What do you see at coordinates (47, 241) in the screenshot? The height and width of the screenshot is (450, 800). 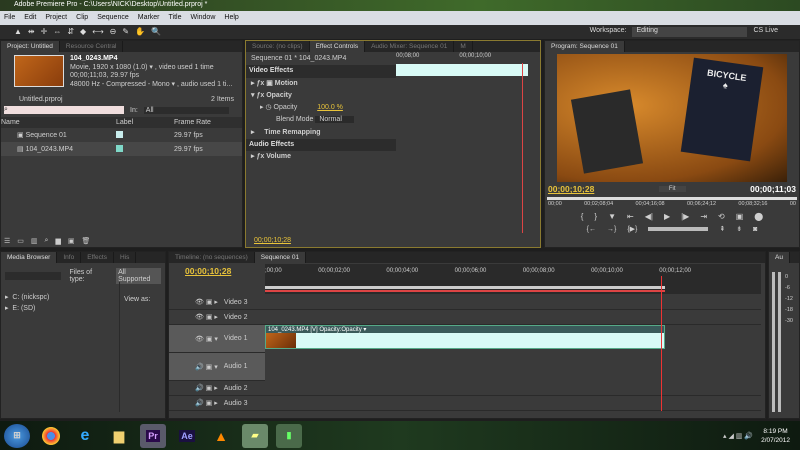 I see `find-icon: ⌕` at bounding box center [47, 241].